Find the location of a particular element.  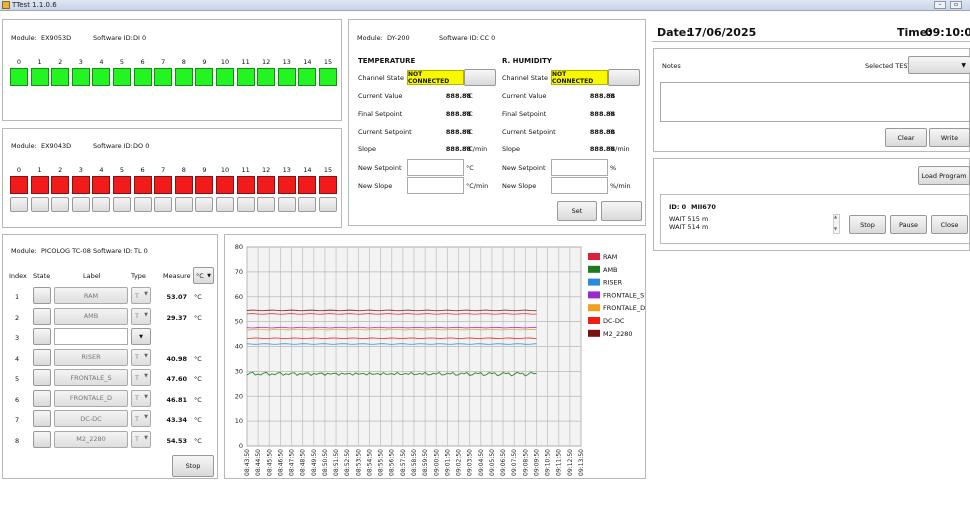

humidity-title: R. HUMIDITY is located at coordinates (527, 61).